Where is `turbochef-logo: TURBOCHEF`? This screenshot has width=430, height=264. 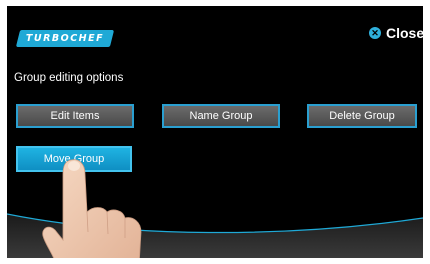
turbochef-logo: TURBOCHEF is located at coordinates (65, 38).